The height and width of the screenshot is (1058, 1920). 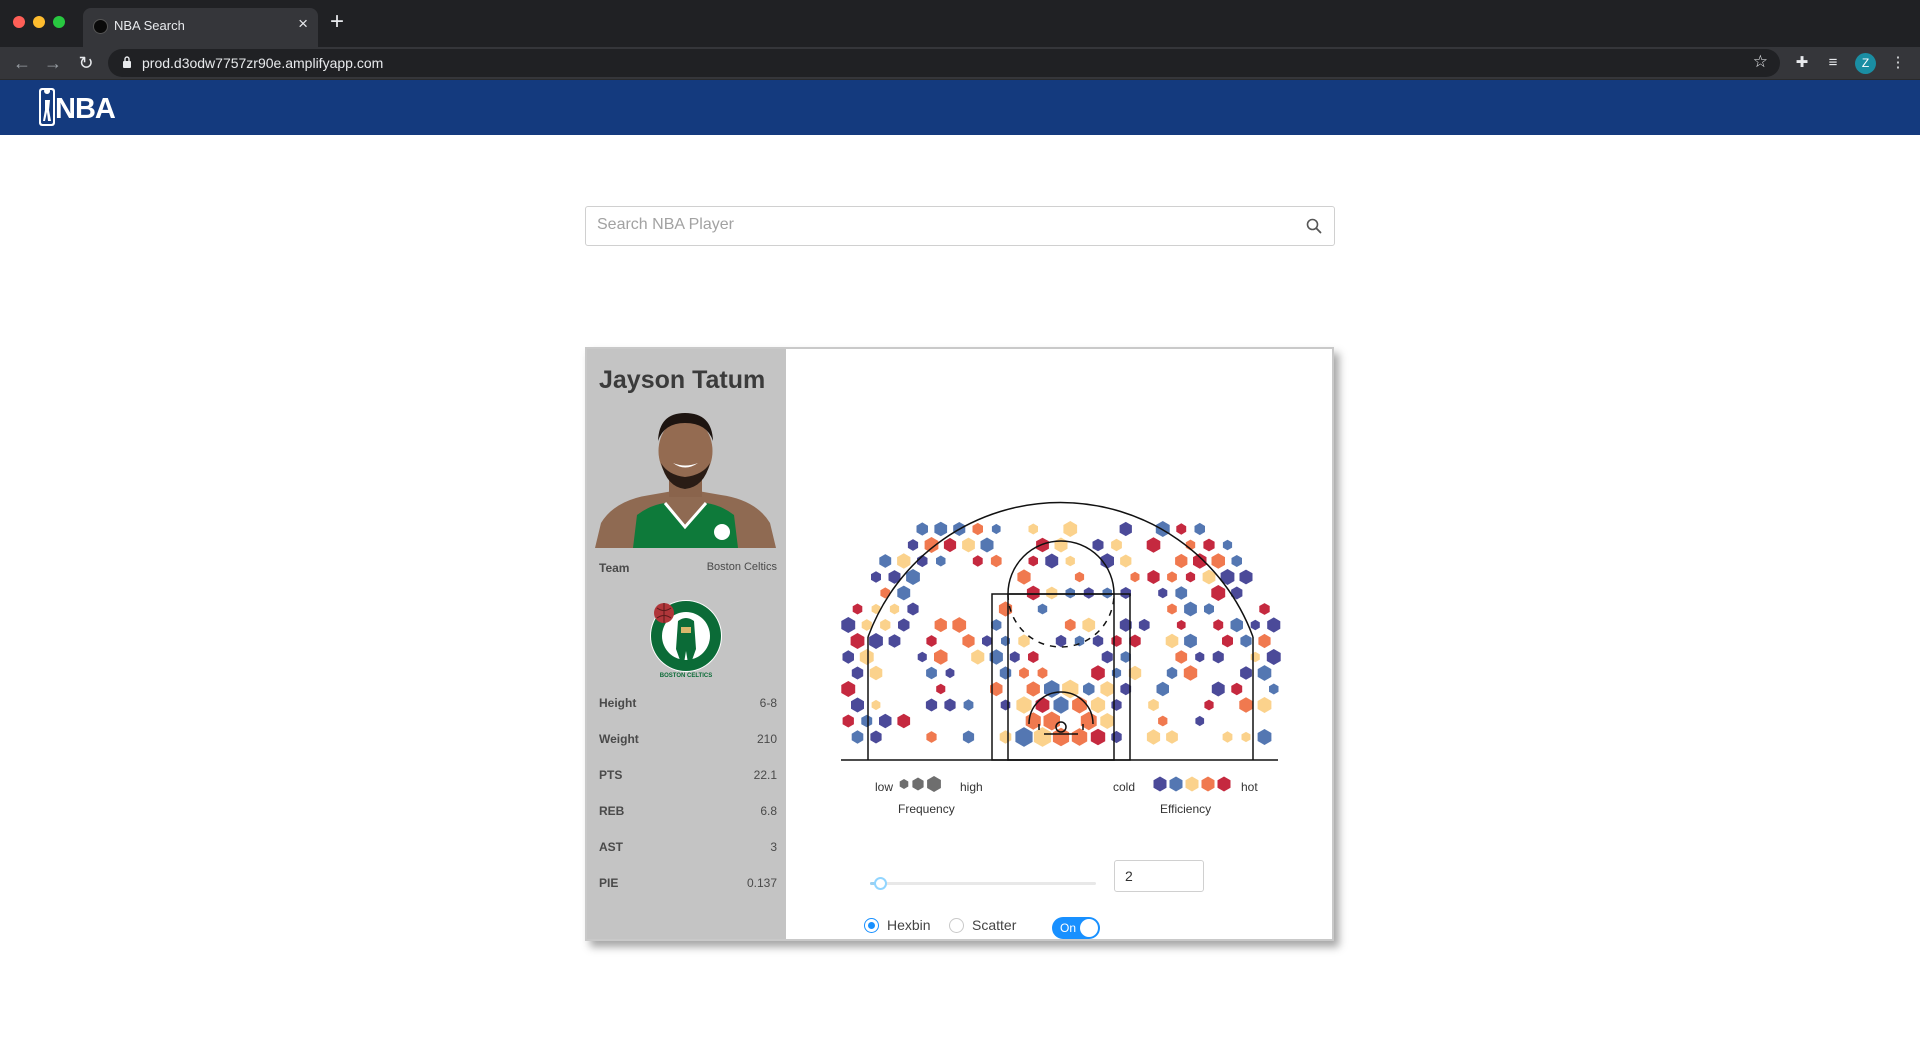 What do you see at coordinates (53, 63) in the screenshot?
I see `forward-arrow-icon: →` at bounding box center [53, 63].